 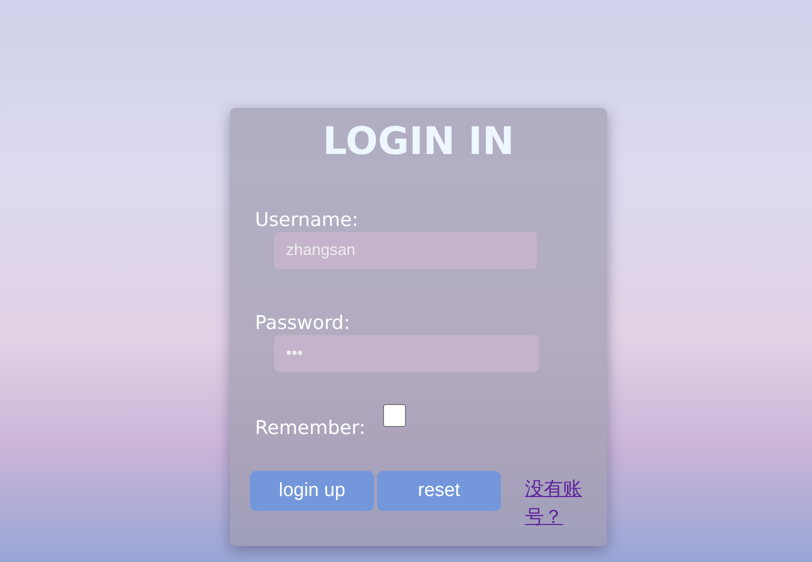 What do you see at coordinates (556, 502) in the screenshot?
I see `signup-link: 没有账号？` at bounding box center [556, 502].